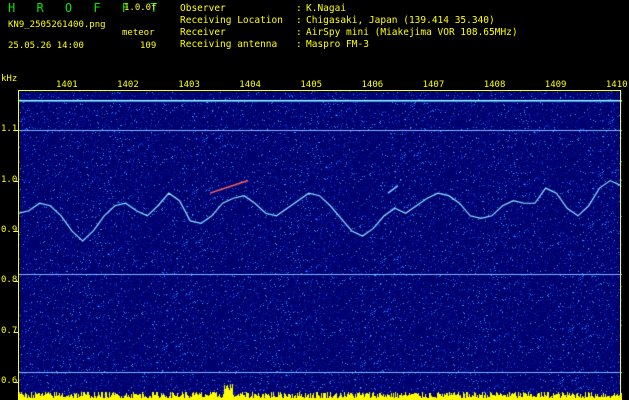 The height and width of the screenshot is (400, 629). What do you see at coordinates (57, 25) in the screenshot?
I see `file-name: KN9_2505261400.png` at bounding box center [57, 25].